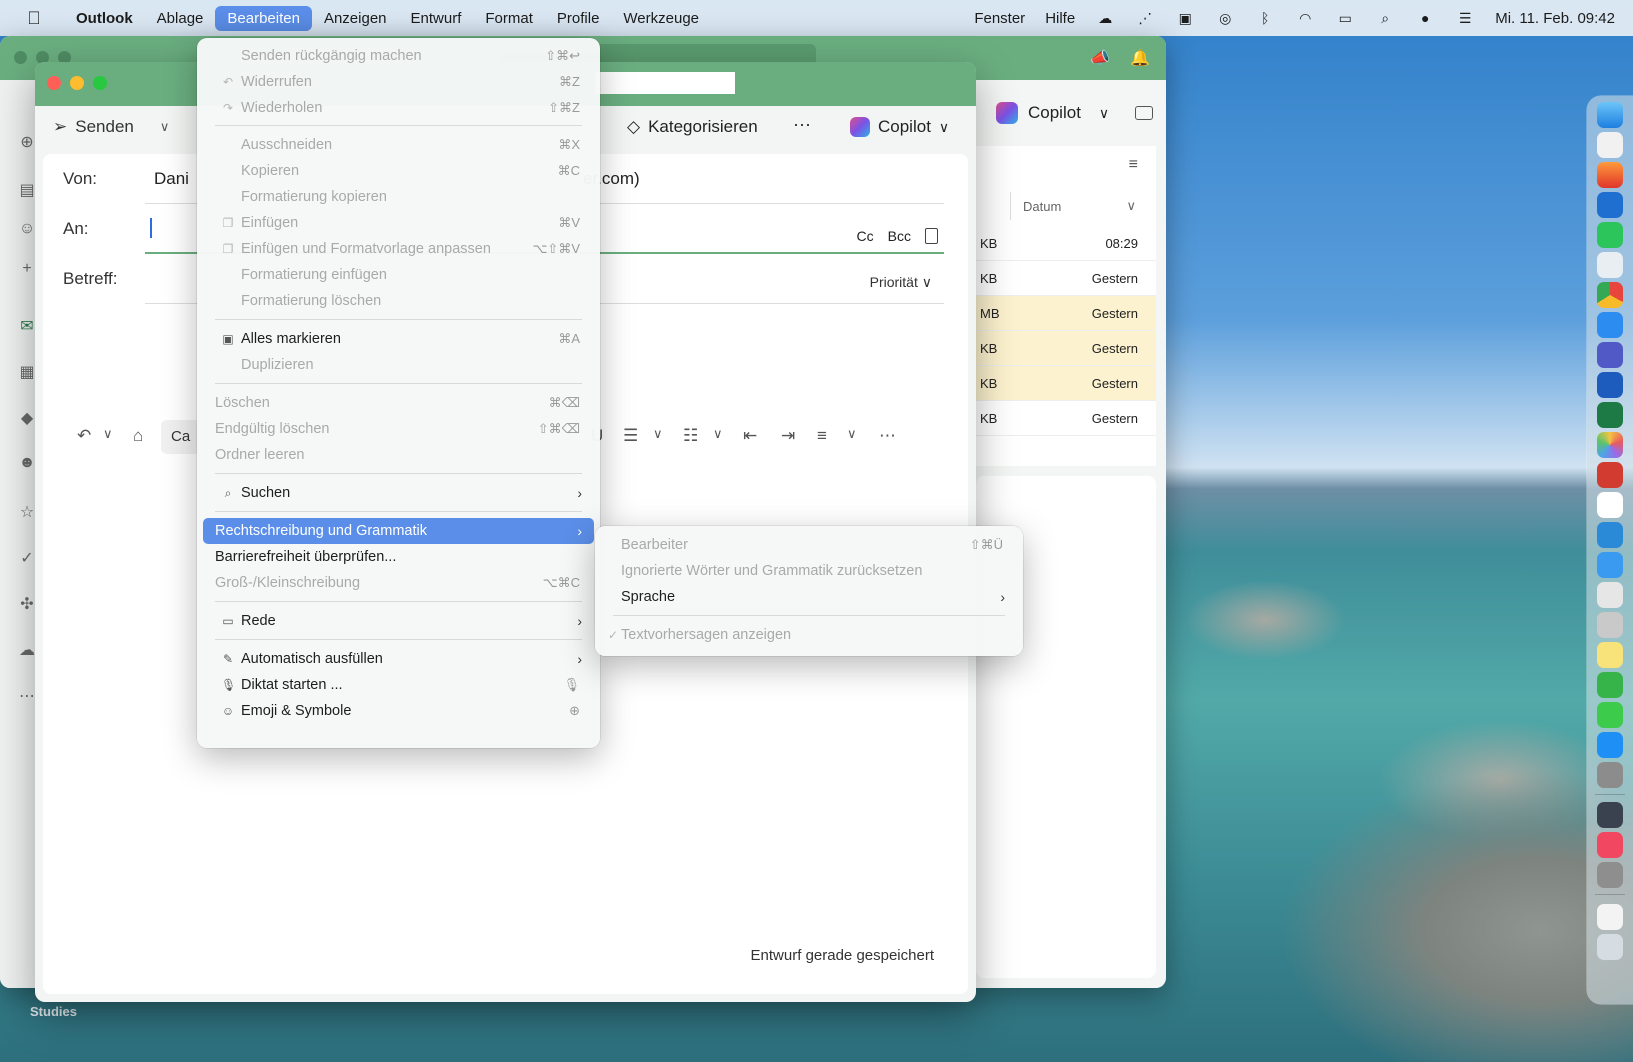 The width and height of the screenshot is (1633, 1062). What do you see at coordinates (1060, 18) in the screenshot?
I see `menu-hilfe: Hilfe` at bounding box center [1060, 18].